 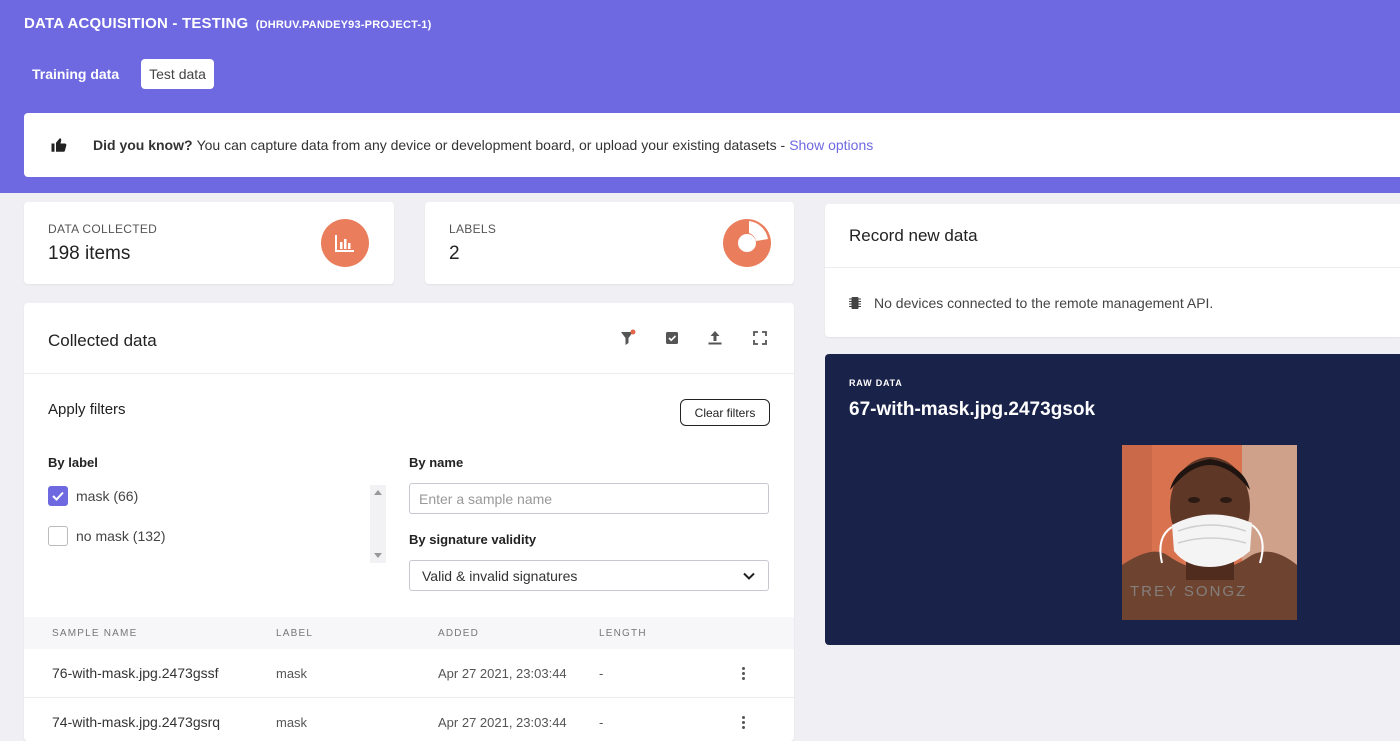 I want to click on data-collected-label: DATA COLLECTED, so click(x=103, y=229).